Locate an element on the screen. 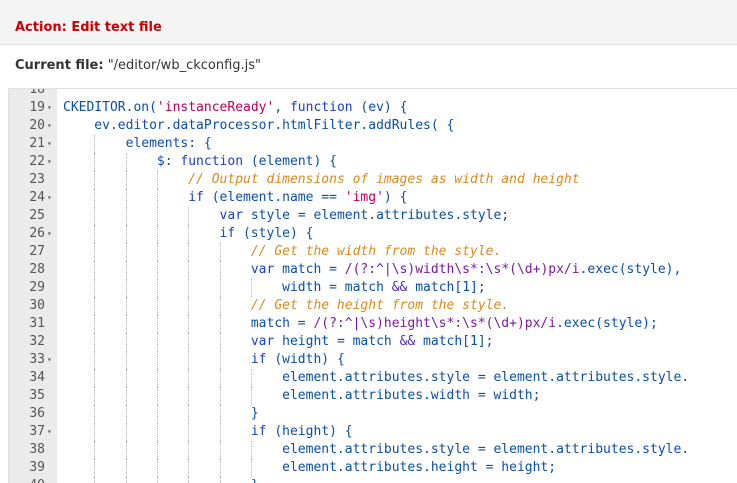 This screenshot has width=737, height=483. code-text: if (width) { is located at coordinates (204, 360).